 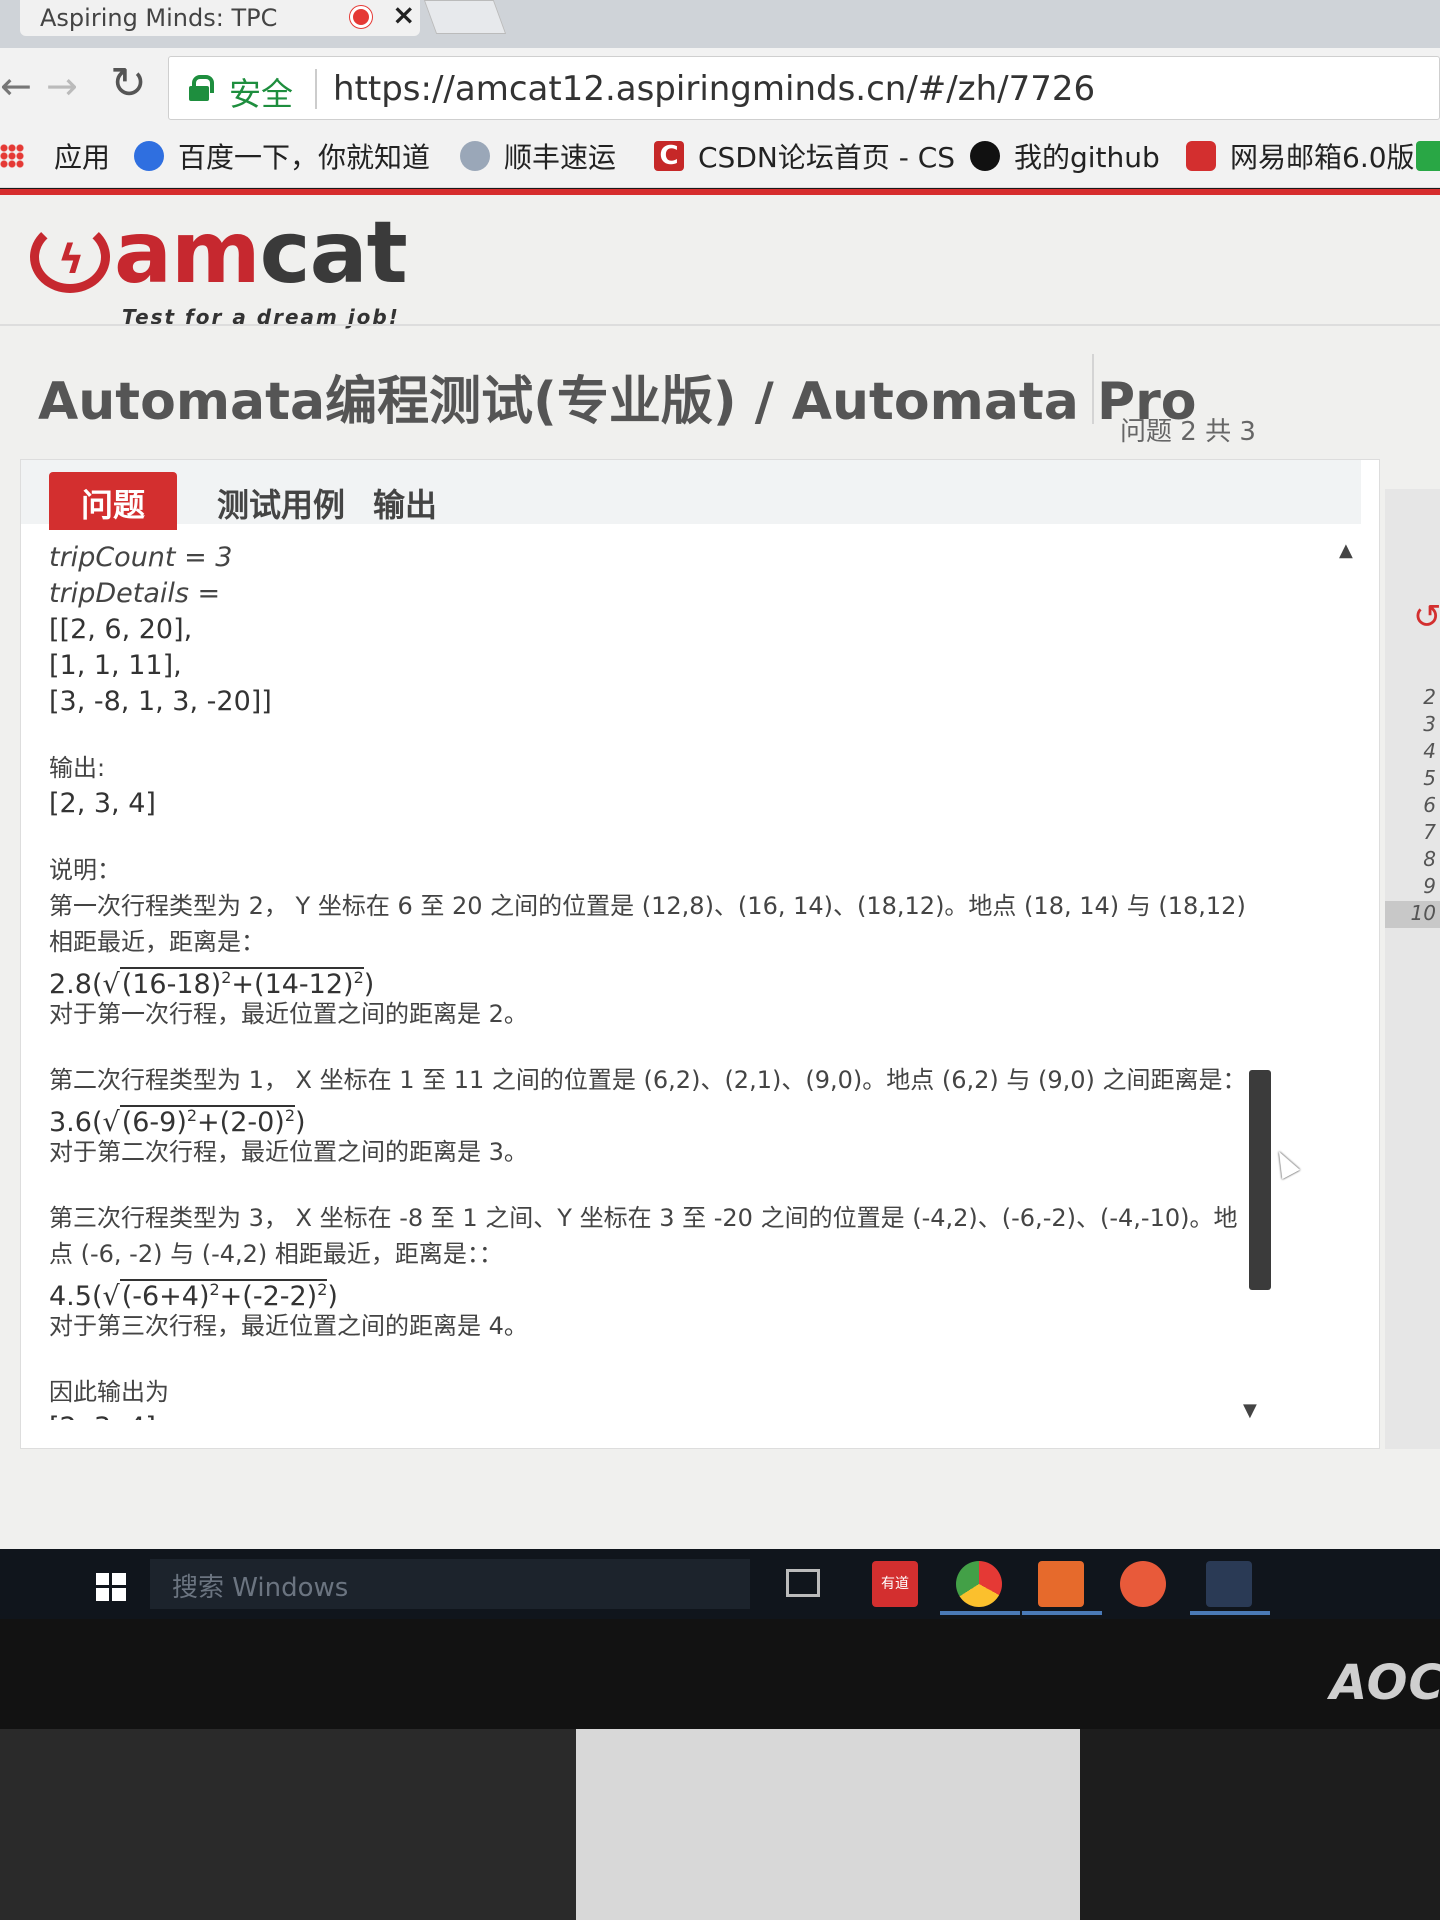 What do you see at coordinates (669, 156) in the screenshot?
I see `csdn-icon: C` at bounding box center [669, 156].